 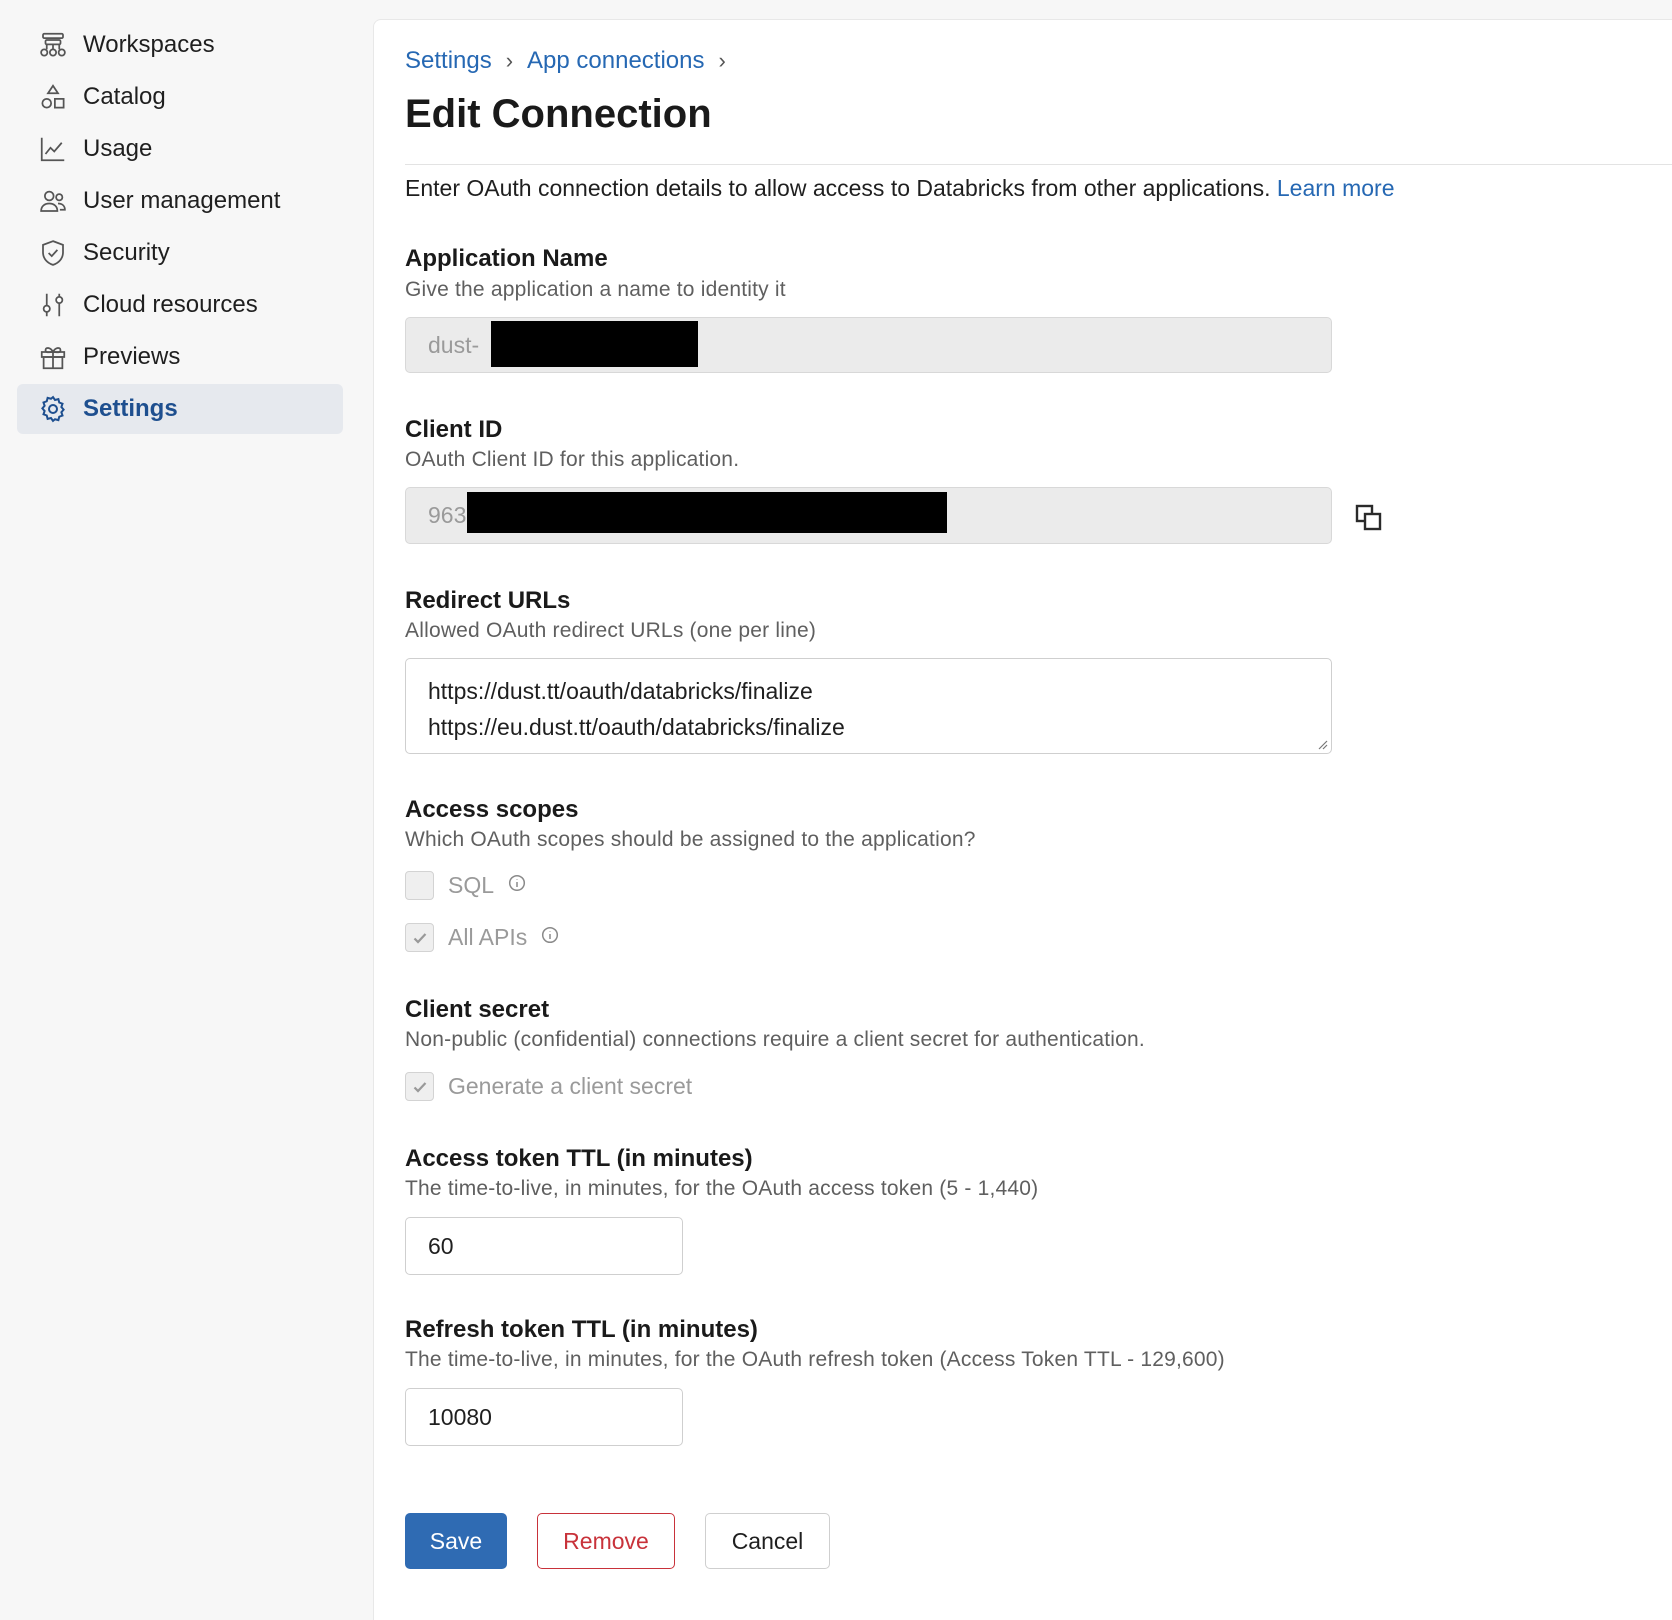 What do you see at coordinates (53, 357) in the screenshot?
I see `gift-icon` at bounding box center [53, 357].